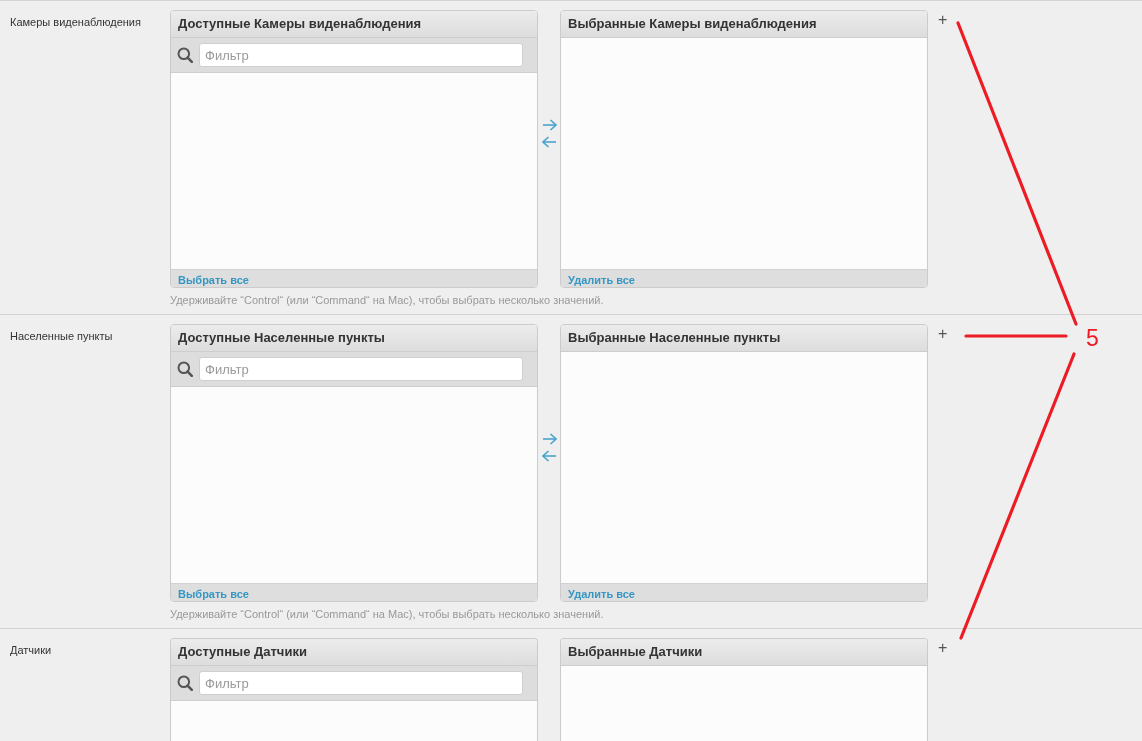  What do you see at coordinates (62, 336) in the screenshot?
I see `field-label: Населенные пункты` at bounding box center [62, 336].